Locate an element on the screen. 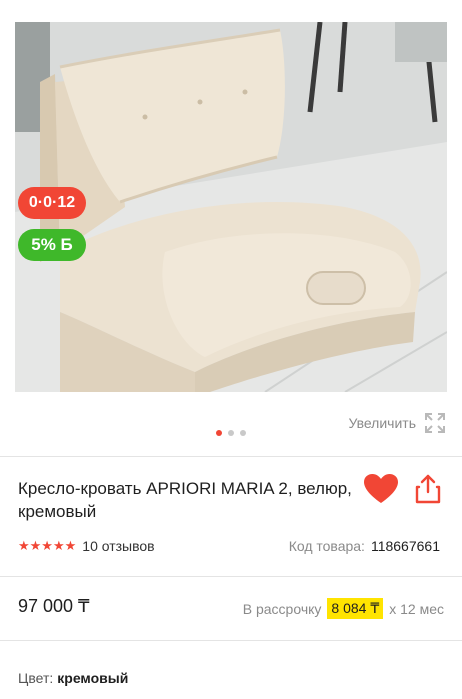 This screenshot has width=462, height=699. share-button is located at coordinates (428, 489).